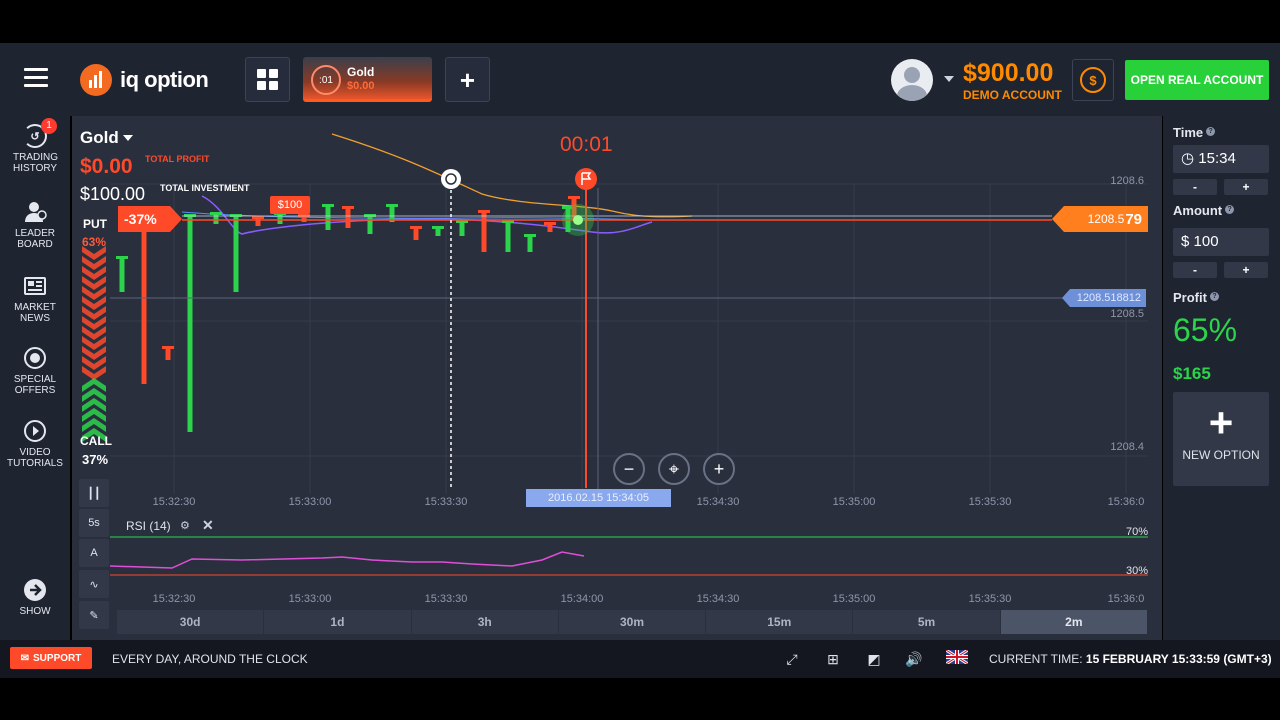 This screenshot has width=1280, height=720. I want to click on period-2m: 2m, so click(1073, 622).